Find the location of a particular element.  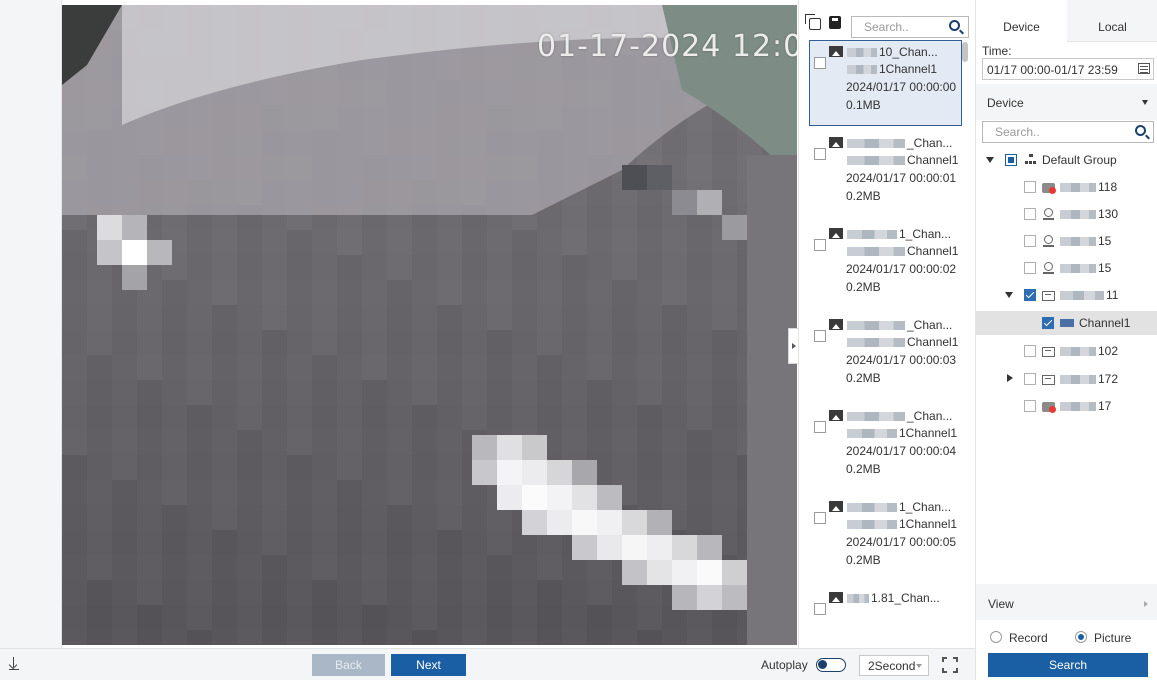

result-time: 2024/01/17 00:00:04 is located at coordinates (901, 451).